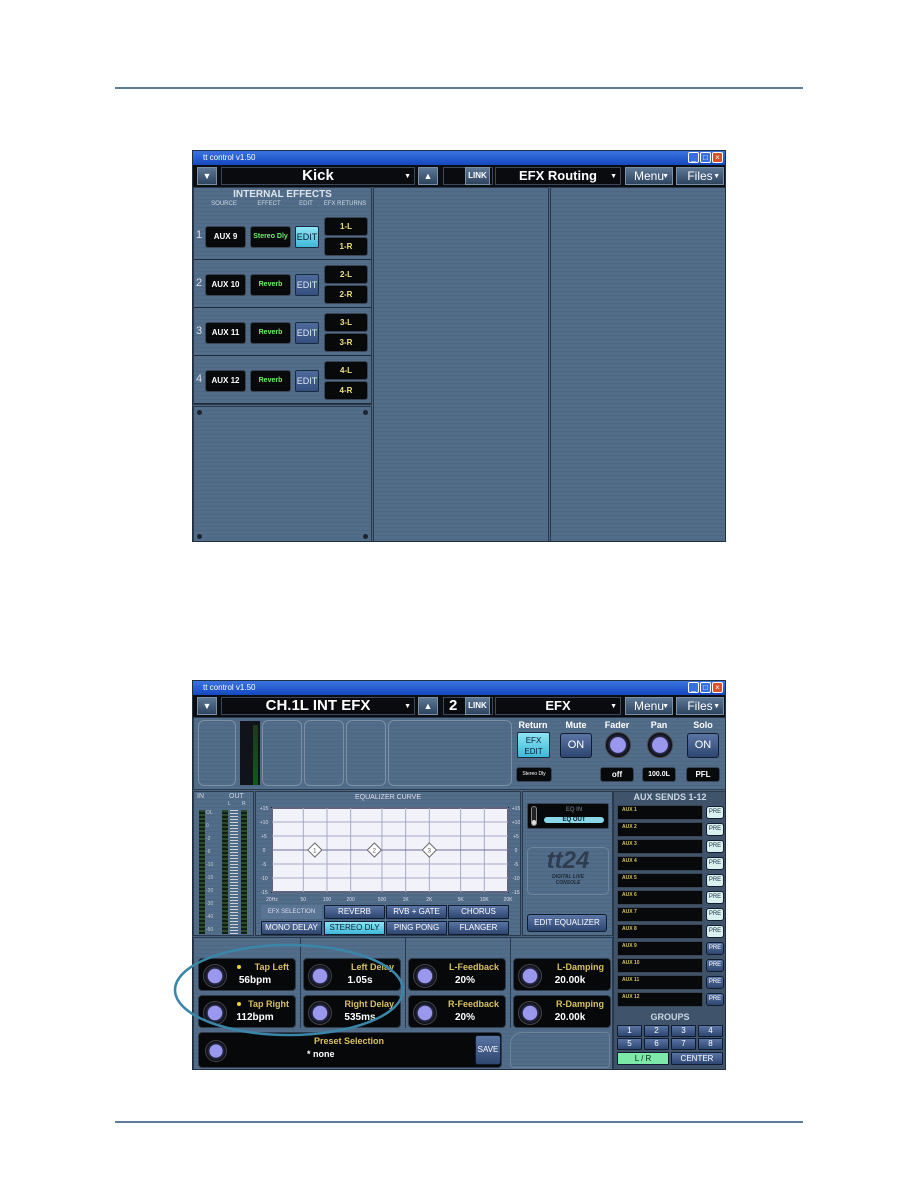 The width and height of the screenshot is (918, 1188). Describe the element at coordinates (660, 931) in the screenshot. I see `aux-send-level: AUX 8` at that location.